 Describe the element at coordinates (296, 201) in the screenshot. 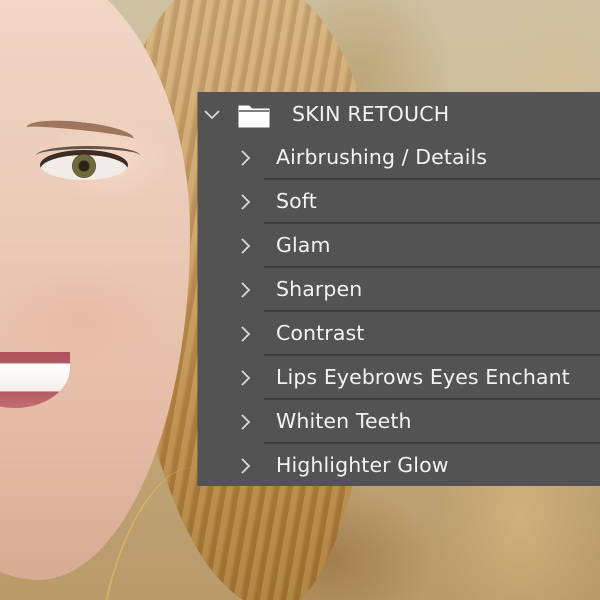

I see `layer-item-label: Soft` at that location.